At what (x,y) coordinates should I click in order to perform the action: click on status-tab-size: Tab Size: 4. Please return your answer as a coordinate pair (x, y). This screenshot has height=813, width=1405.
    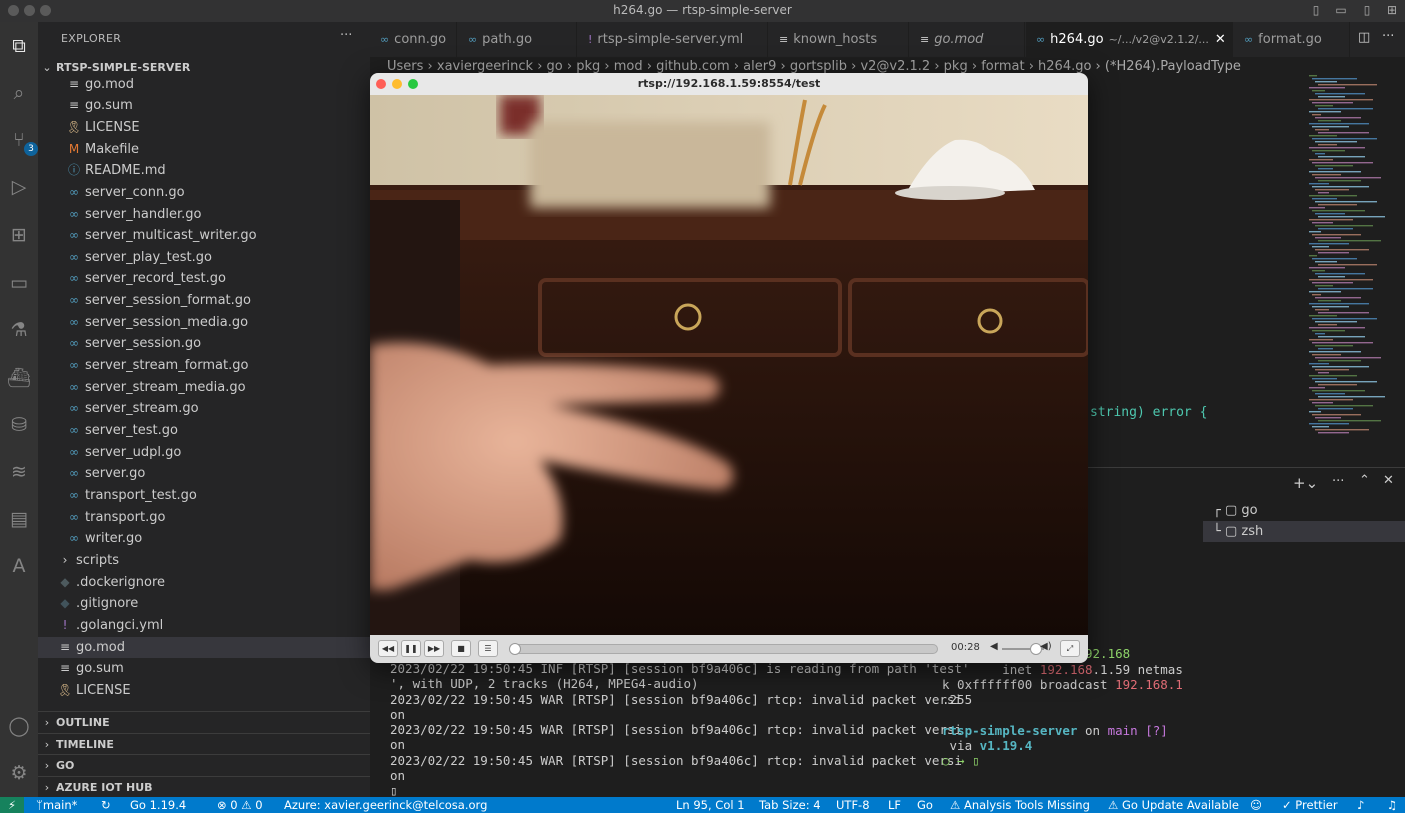
    Looking at the image, I should click on (790, 805).